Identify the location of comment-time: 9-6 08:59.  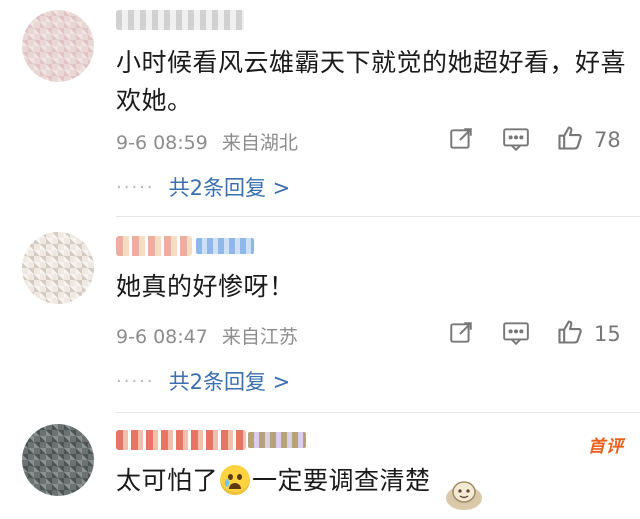
(162, 143).